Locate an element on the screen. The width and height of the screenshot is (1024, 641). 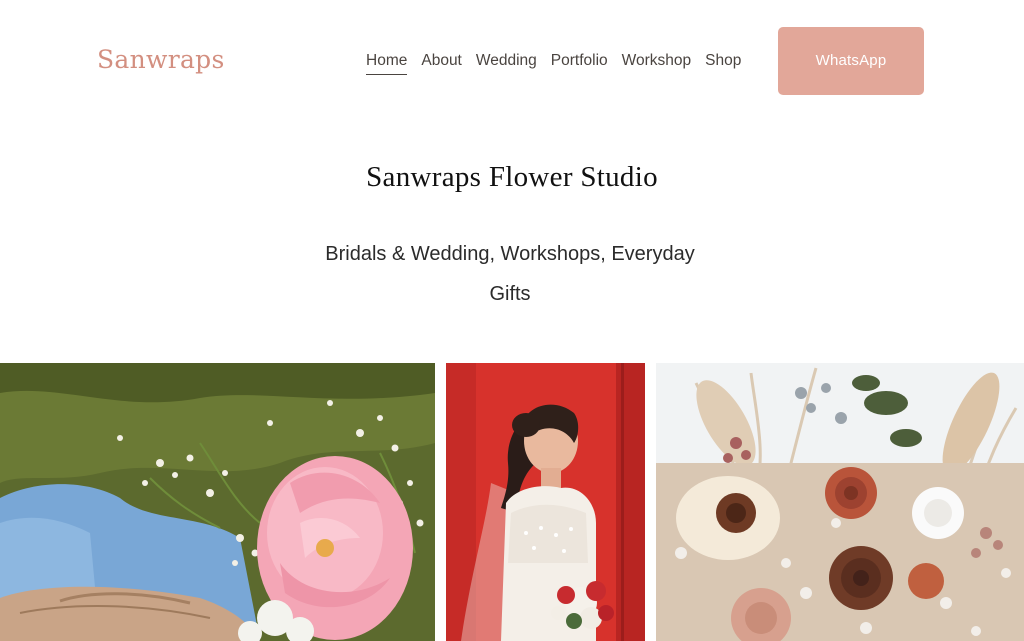
page-title: Sanwraps Flower Studio is located at coordinates (512, 177).